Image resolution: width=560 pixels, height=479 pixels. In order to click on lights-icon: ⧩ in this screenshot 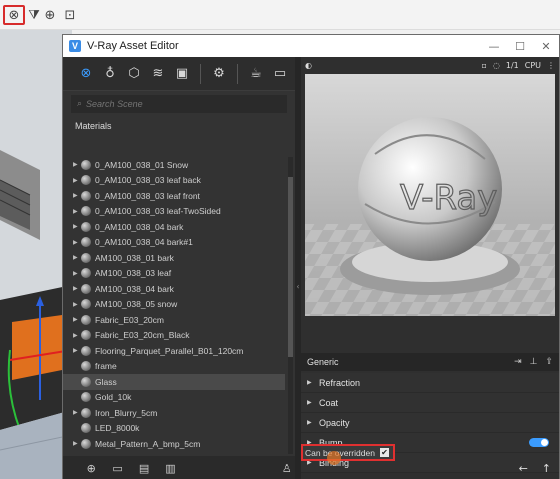, I will do `click(34, 15)`.